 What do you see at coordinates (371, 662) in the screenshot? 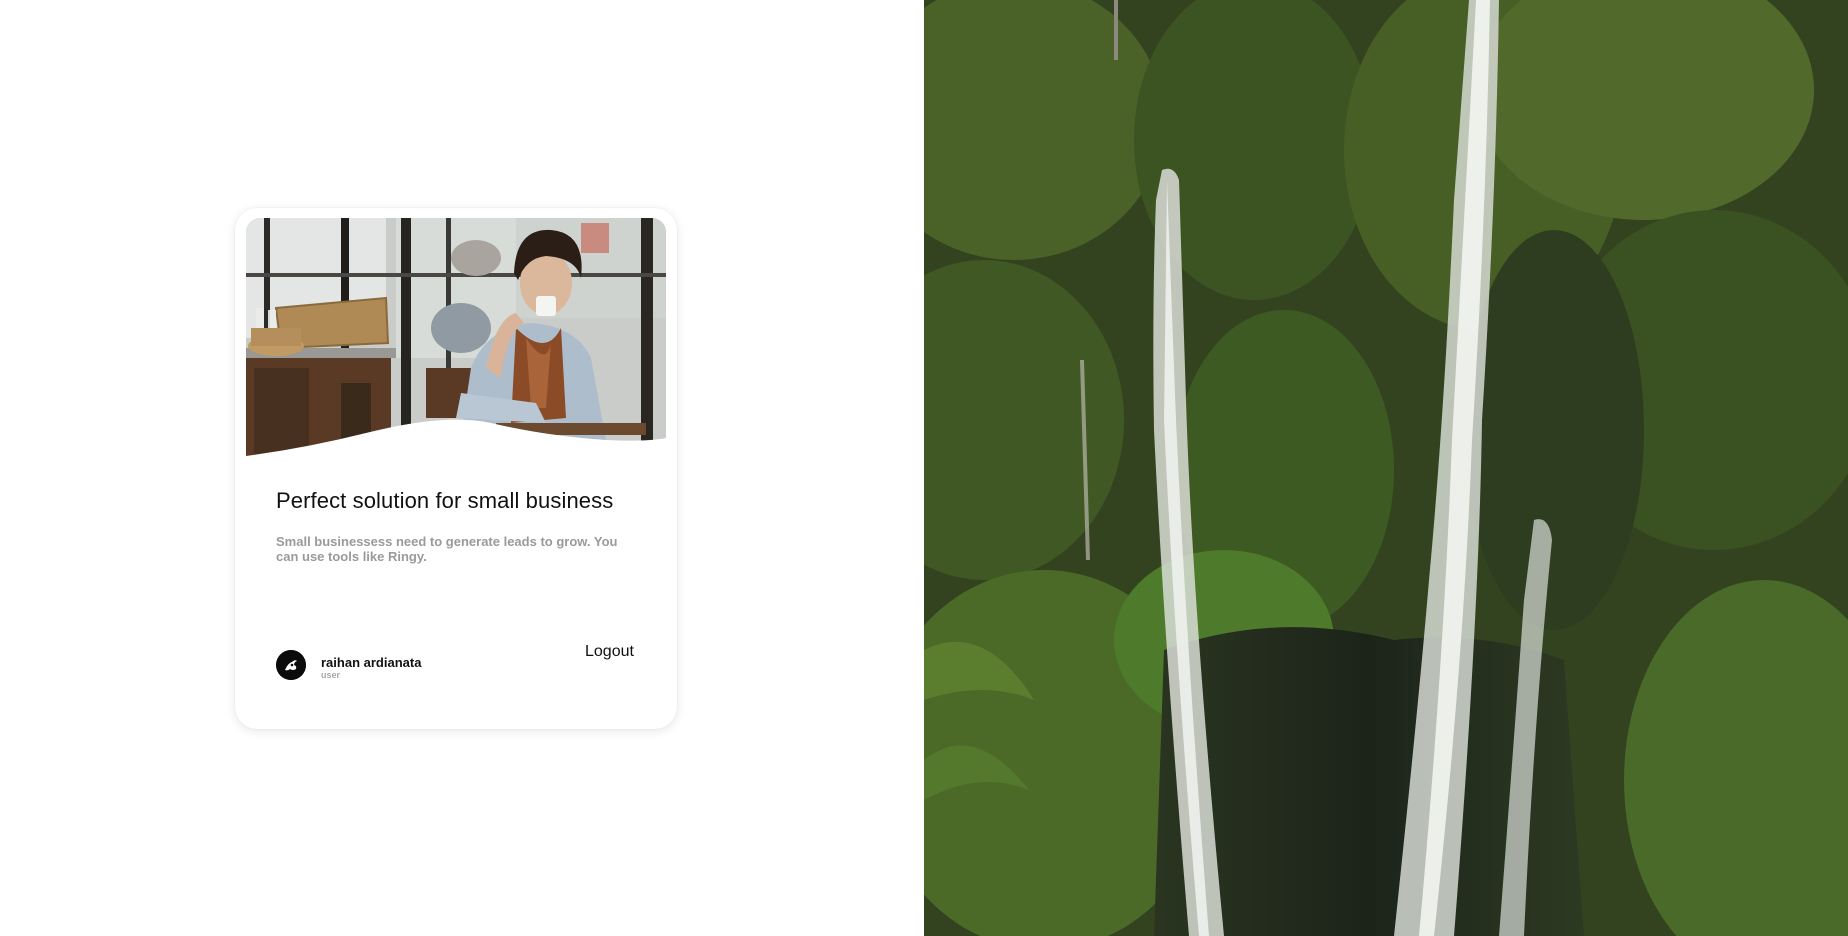
I see `author-name: raihan ardianata` at bounding box center [371, 662].